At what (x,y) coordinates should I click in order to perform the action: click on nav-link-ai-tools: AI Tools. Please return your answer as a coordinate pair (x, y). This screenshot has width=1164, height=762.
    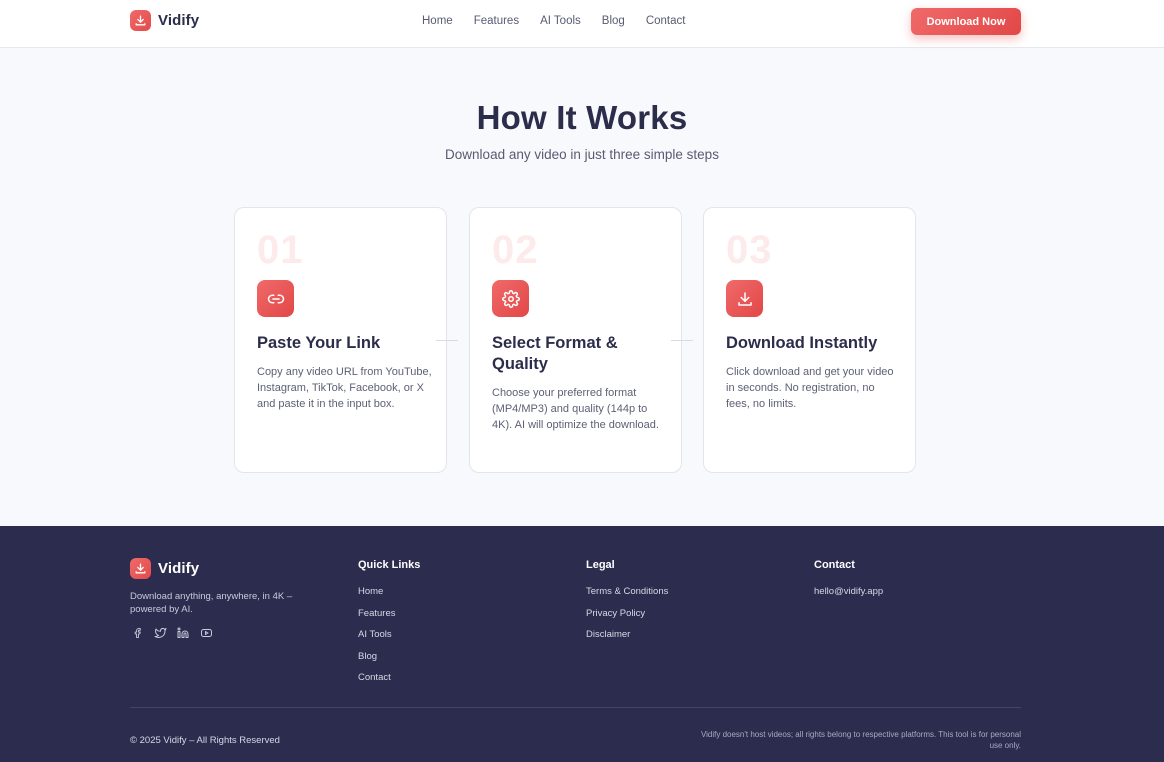
    Looking at the image, I should click on (560, 21).